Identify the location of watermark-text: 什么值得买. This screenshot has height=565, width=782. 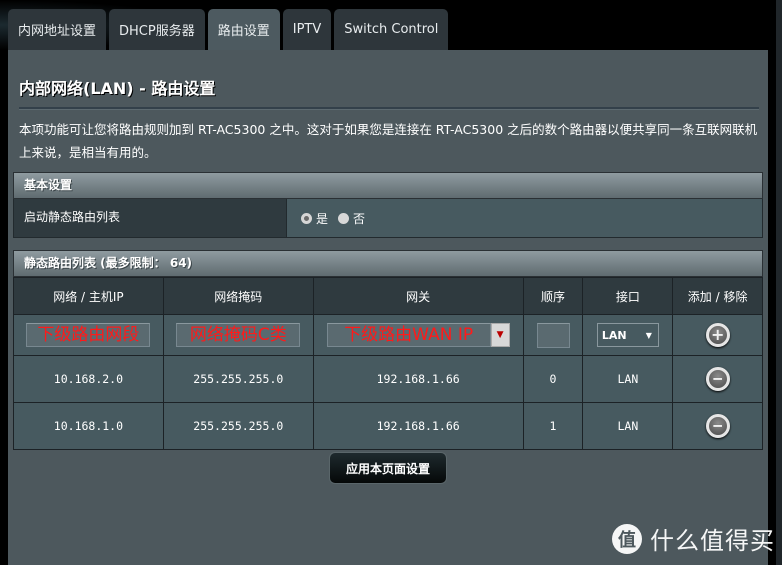
(712, 541).